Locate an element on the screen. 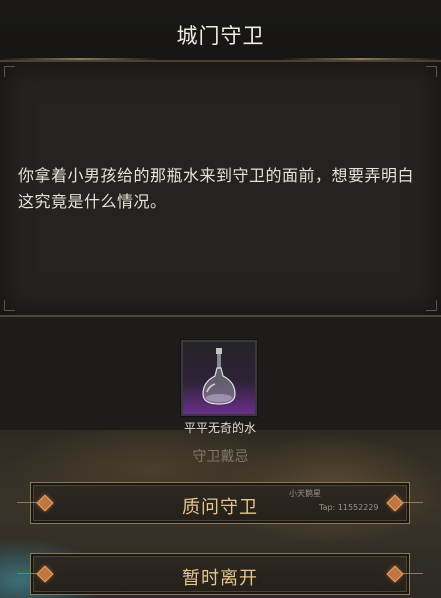 This screenshot has height=598, width=441. water-bottle-icon is located at coordinates (219, 376).